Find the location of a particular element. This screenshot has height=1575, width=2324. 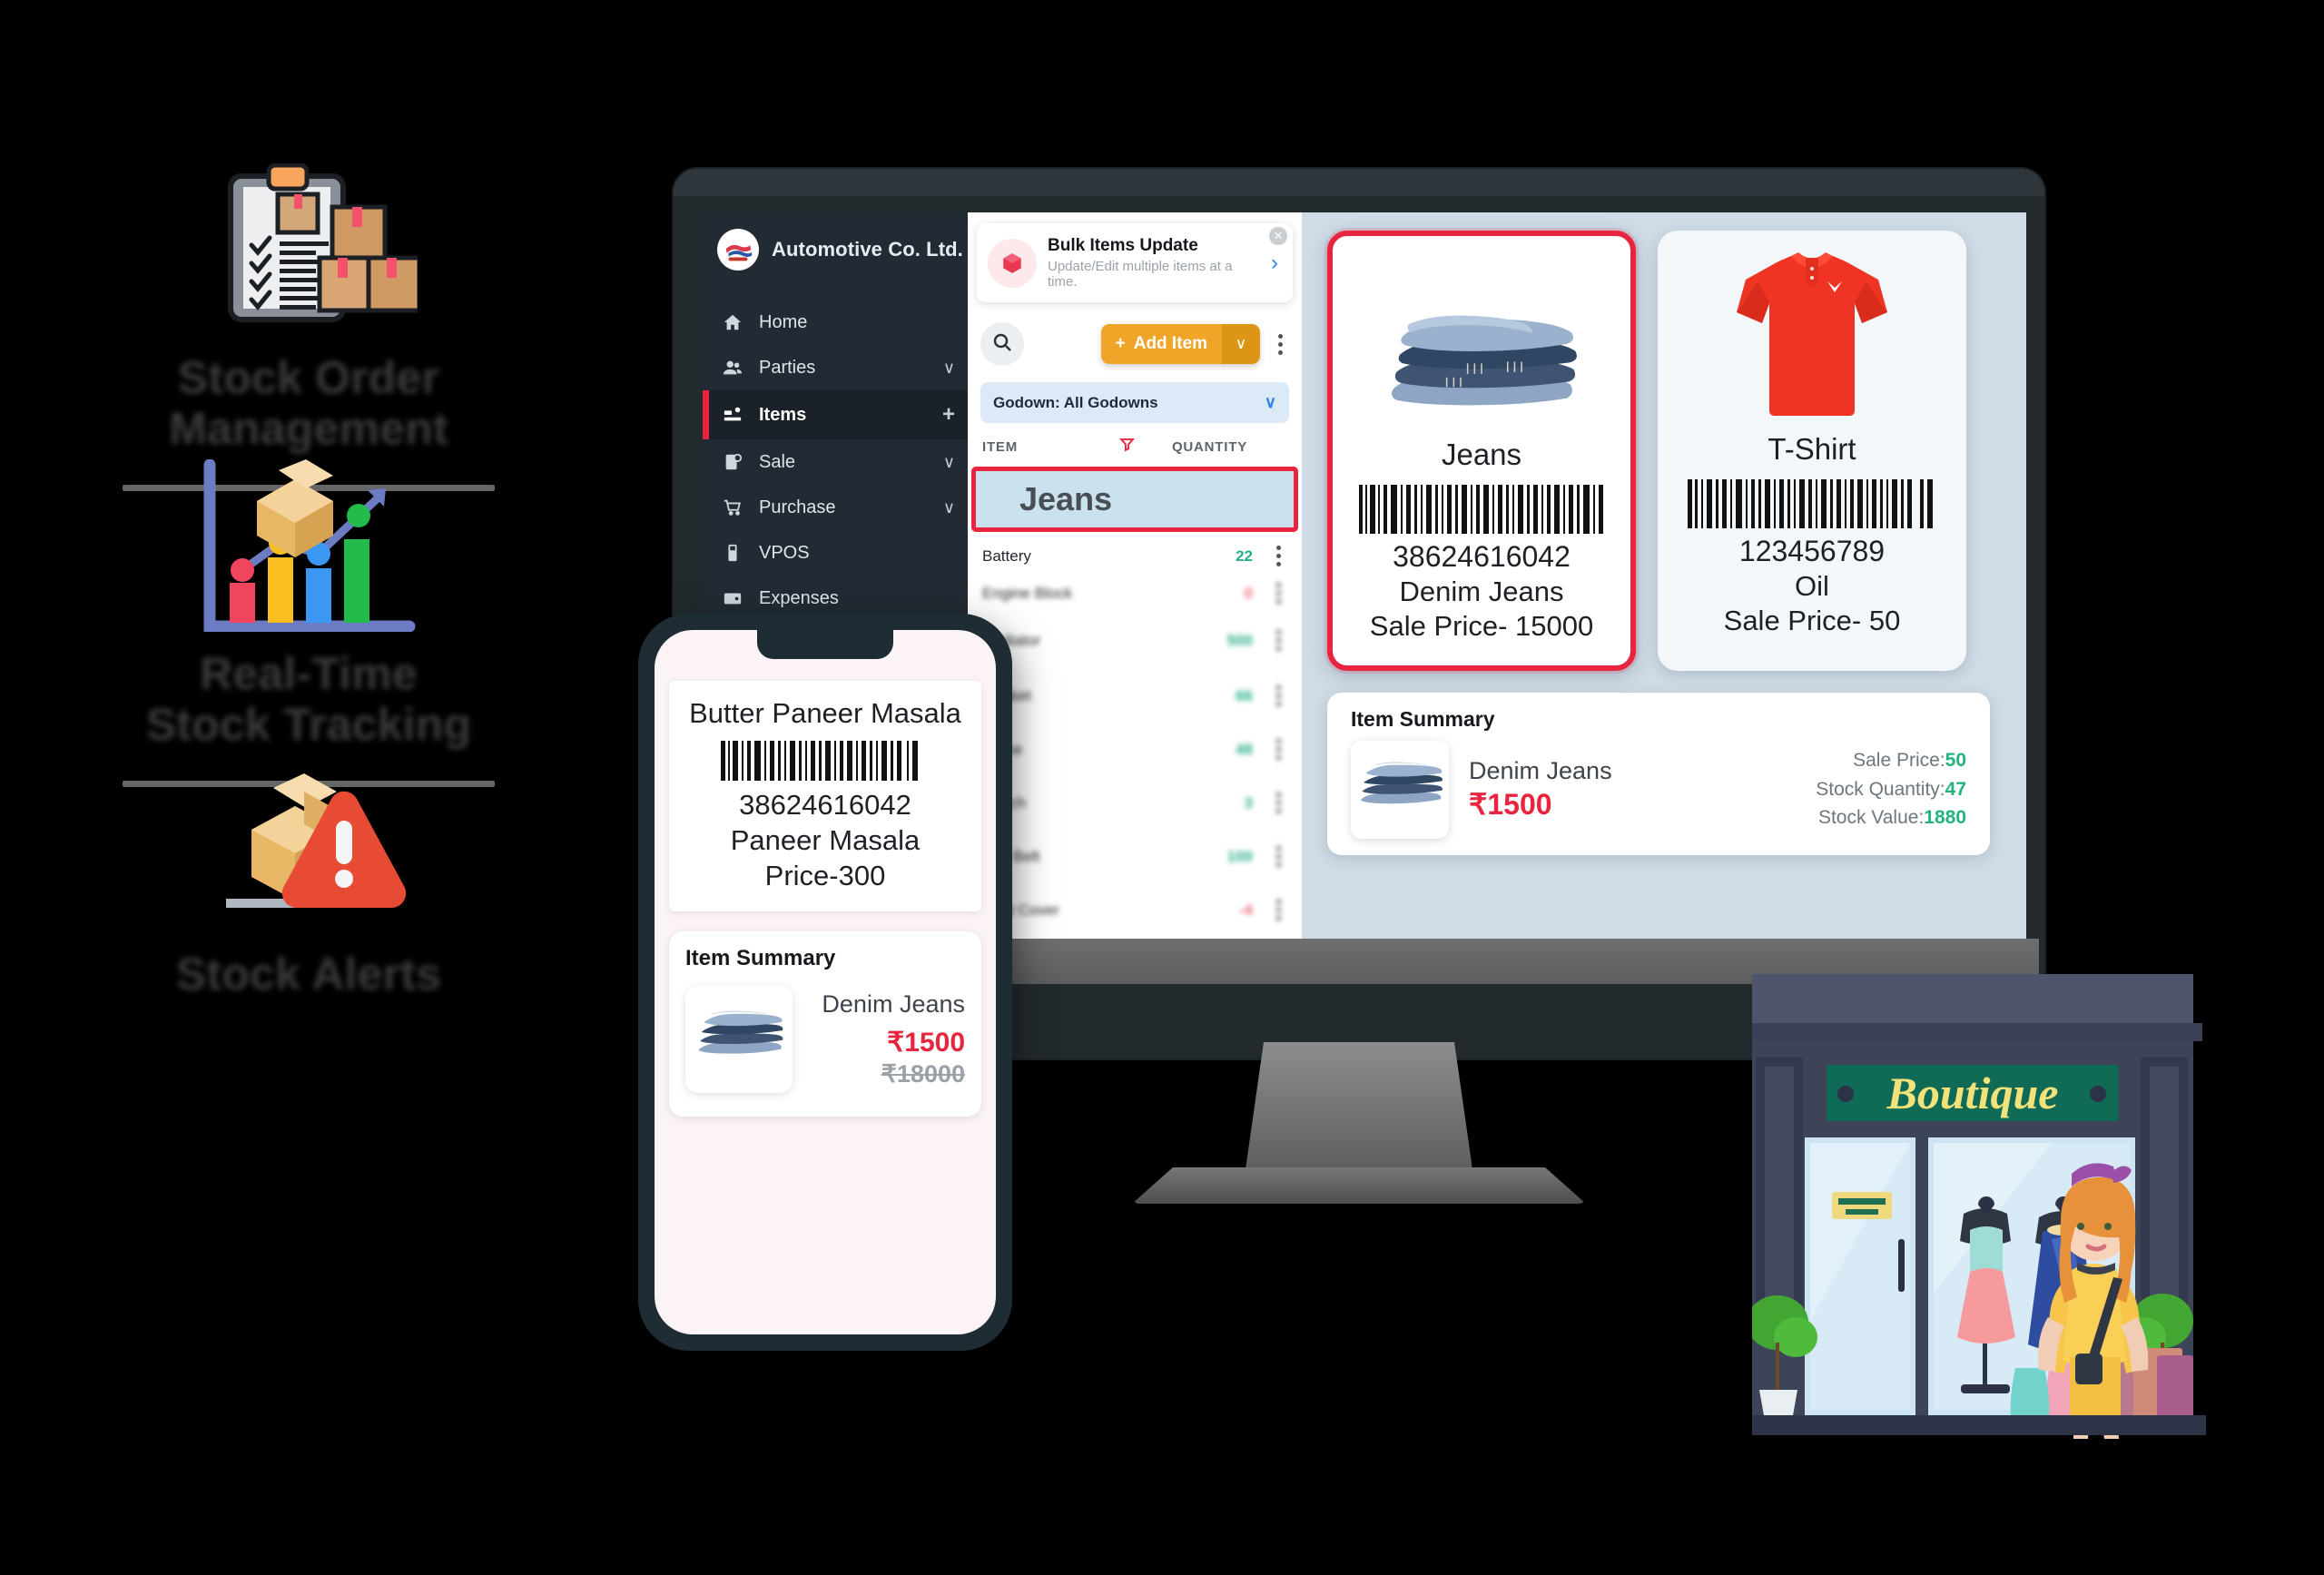

table-row: Gasket 66 is located at coordinates (1135, 696).